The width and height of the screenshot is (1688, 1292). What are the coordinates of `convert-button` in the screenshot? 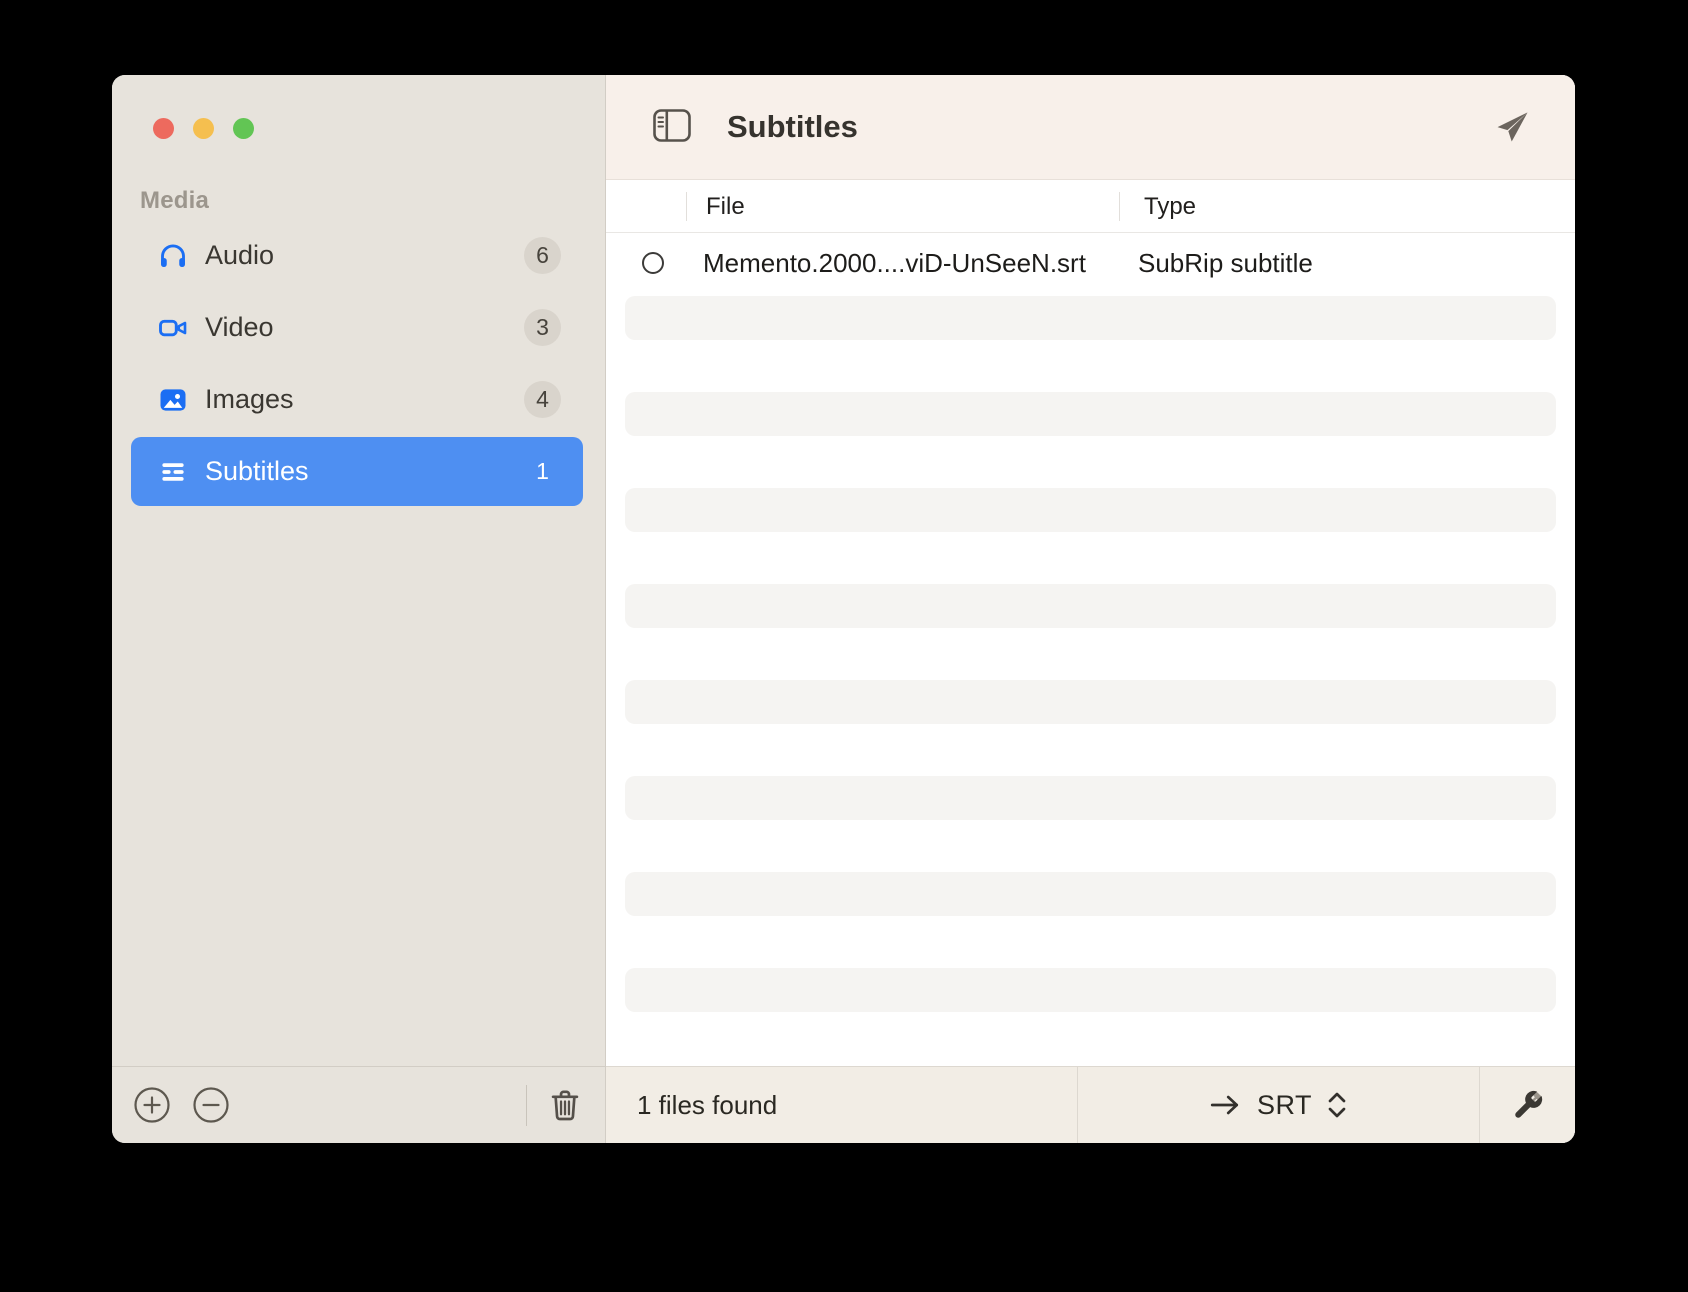 It's located at (1512, 128).